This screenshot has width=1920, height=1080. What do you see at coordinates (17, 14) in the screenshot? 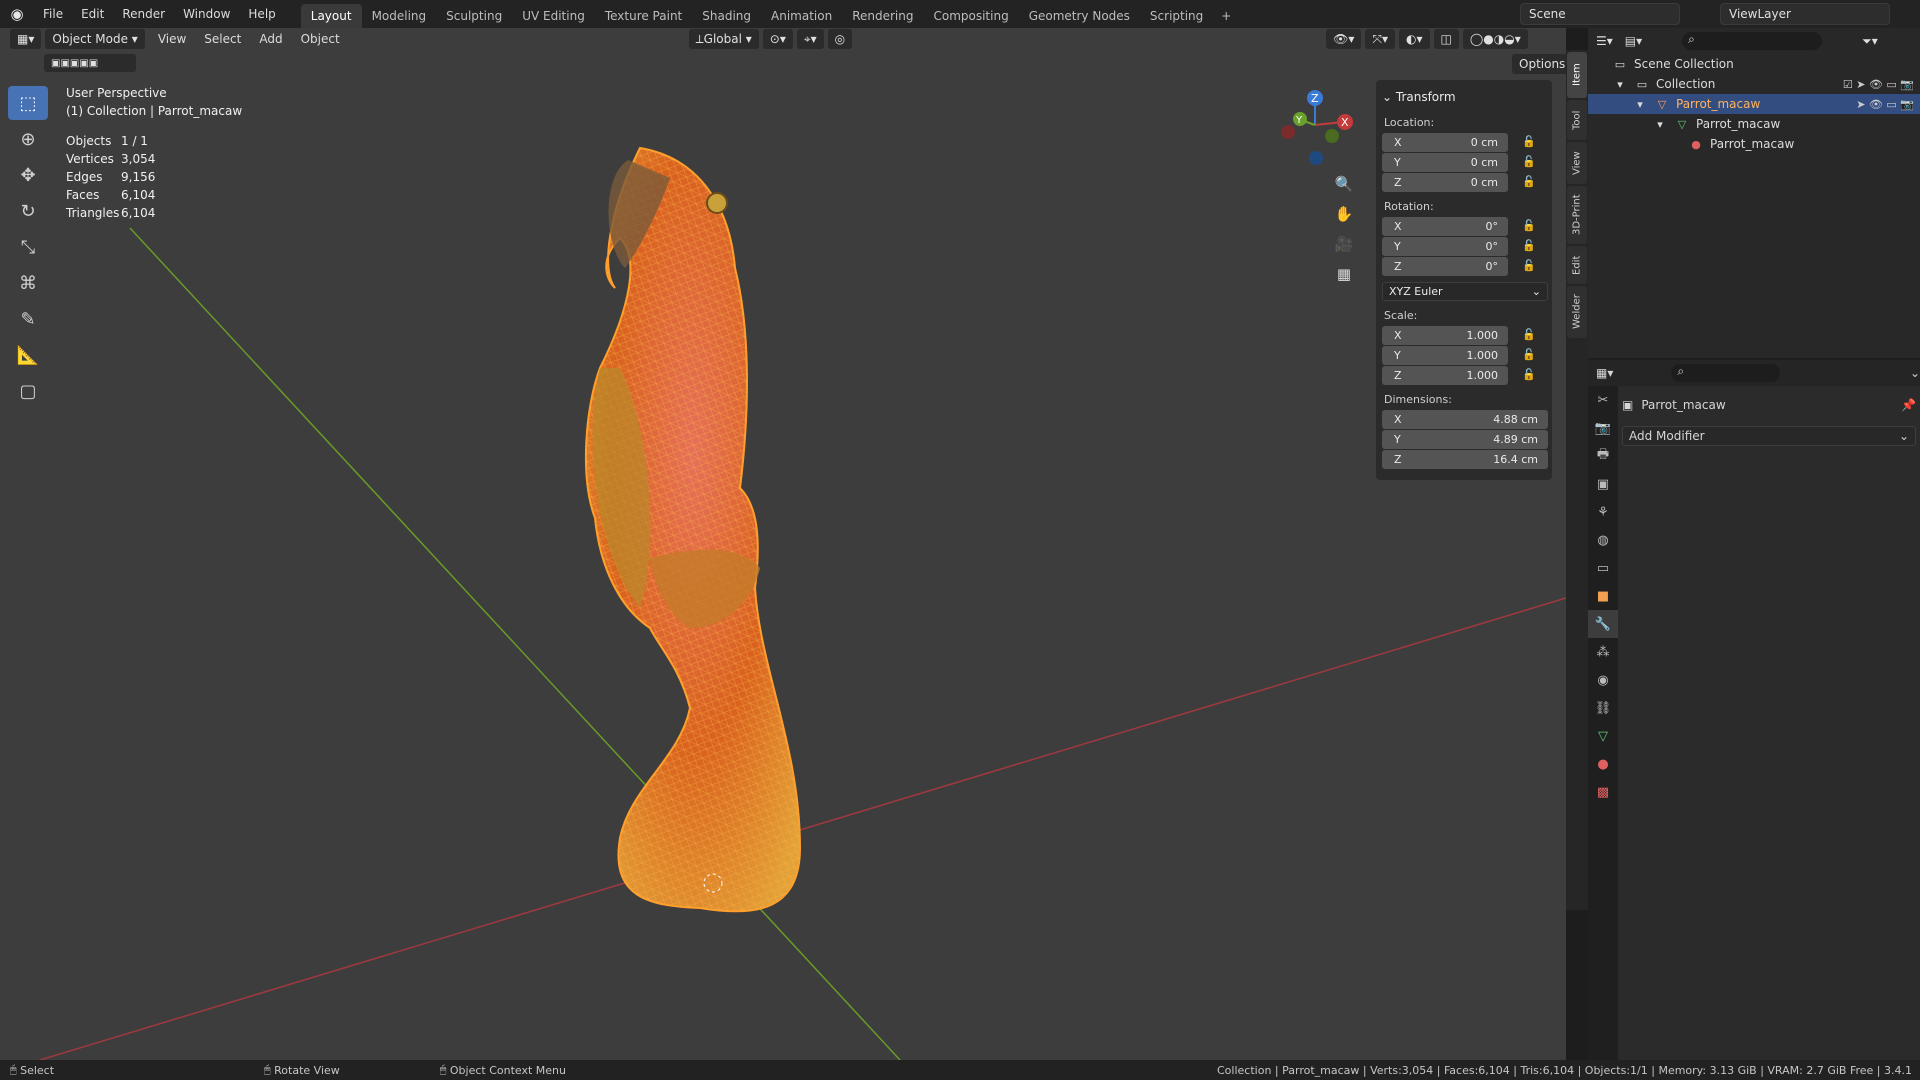
I see `blender-logo-icon: ◉` at bounding box center [17, 14].